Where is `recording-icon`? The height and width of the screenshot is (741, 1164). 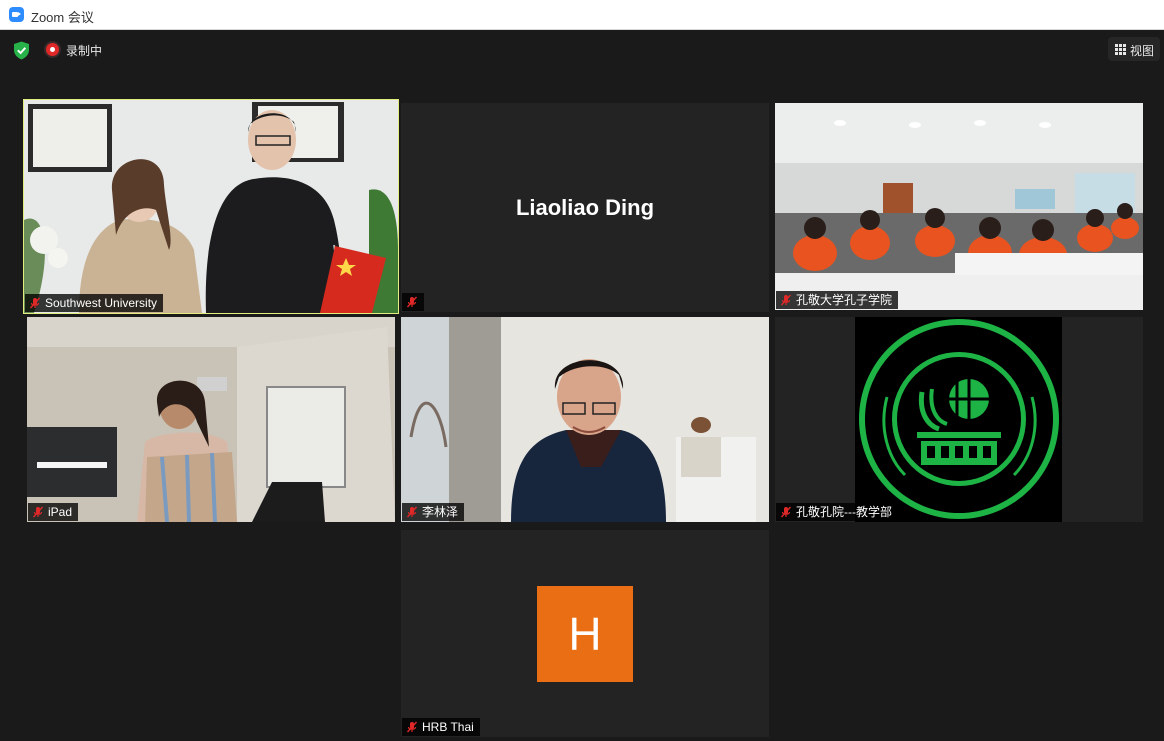
recording-icon is located at coordinates (52, 49).